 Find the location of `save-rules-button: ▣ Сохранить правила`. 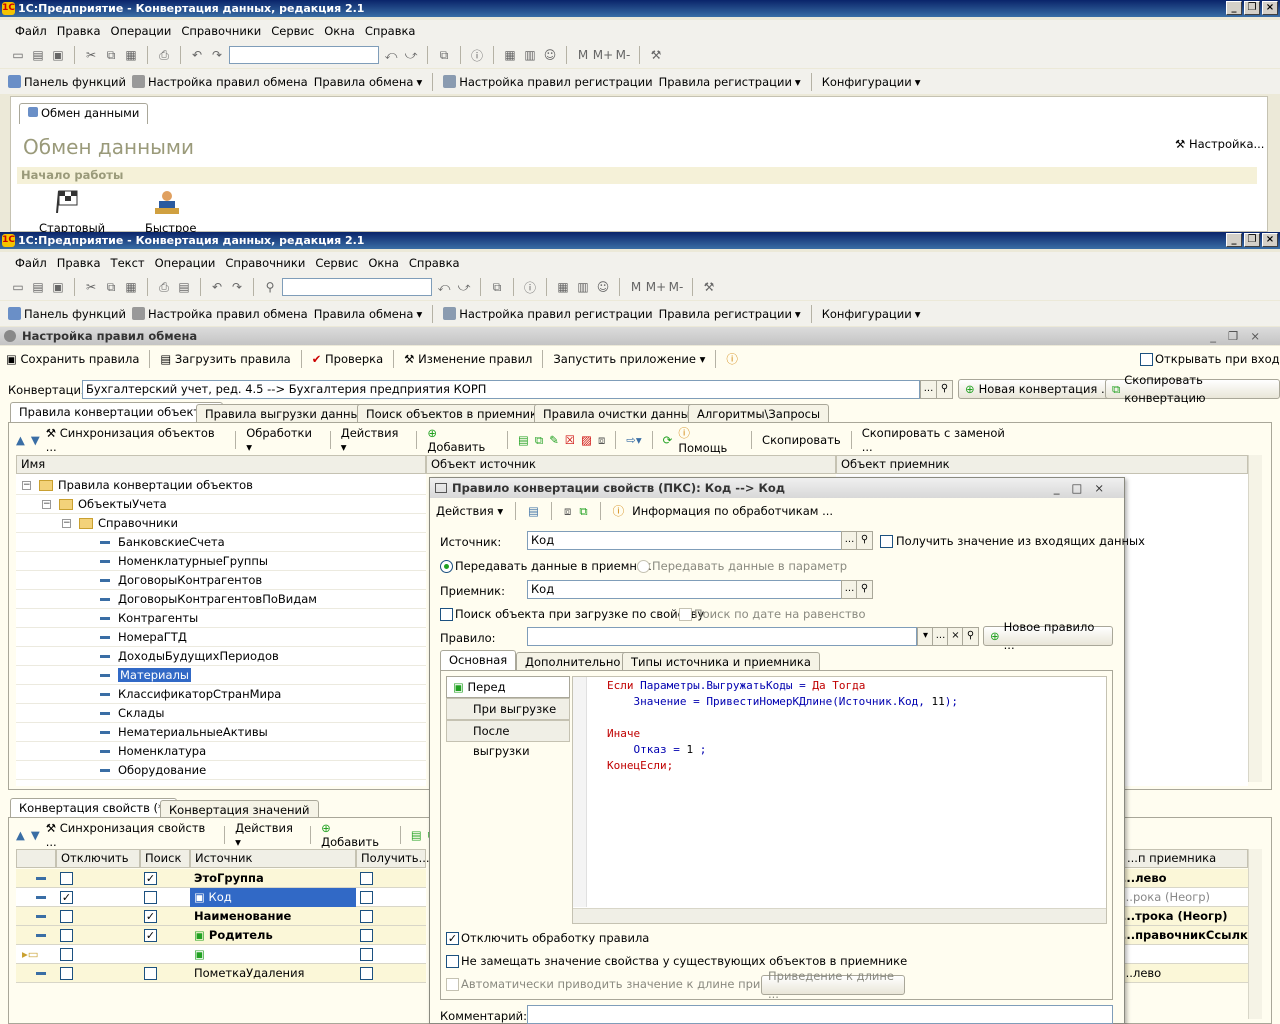

save-rules-button: ▣ Сохранить правила is located at coordinates (72, 359).